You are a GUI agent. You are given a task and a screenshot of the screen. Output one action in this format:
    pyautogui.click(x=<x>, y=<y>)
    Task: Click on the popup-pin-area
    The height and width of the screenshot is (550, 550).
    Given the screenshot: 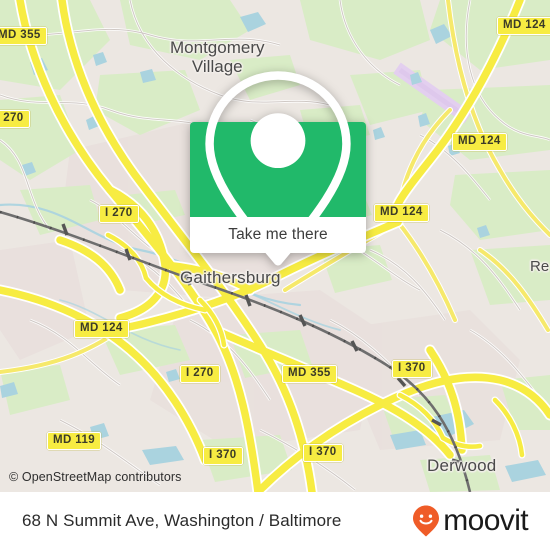 What is the action you would take?
    pyautogui.click(x=278, y=167)
    